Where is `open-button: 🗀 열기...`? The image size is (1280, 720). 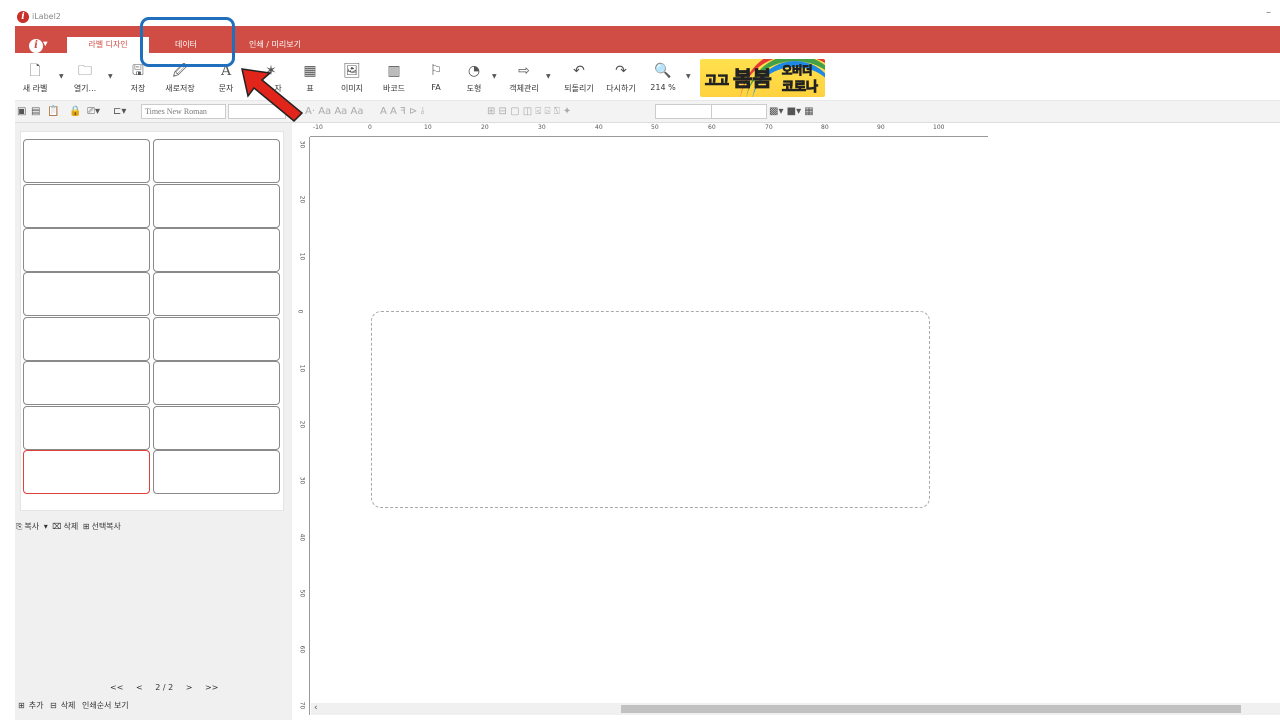 open-button: 🗀 열기... is located at coordinates (85, 80).